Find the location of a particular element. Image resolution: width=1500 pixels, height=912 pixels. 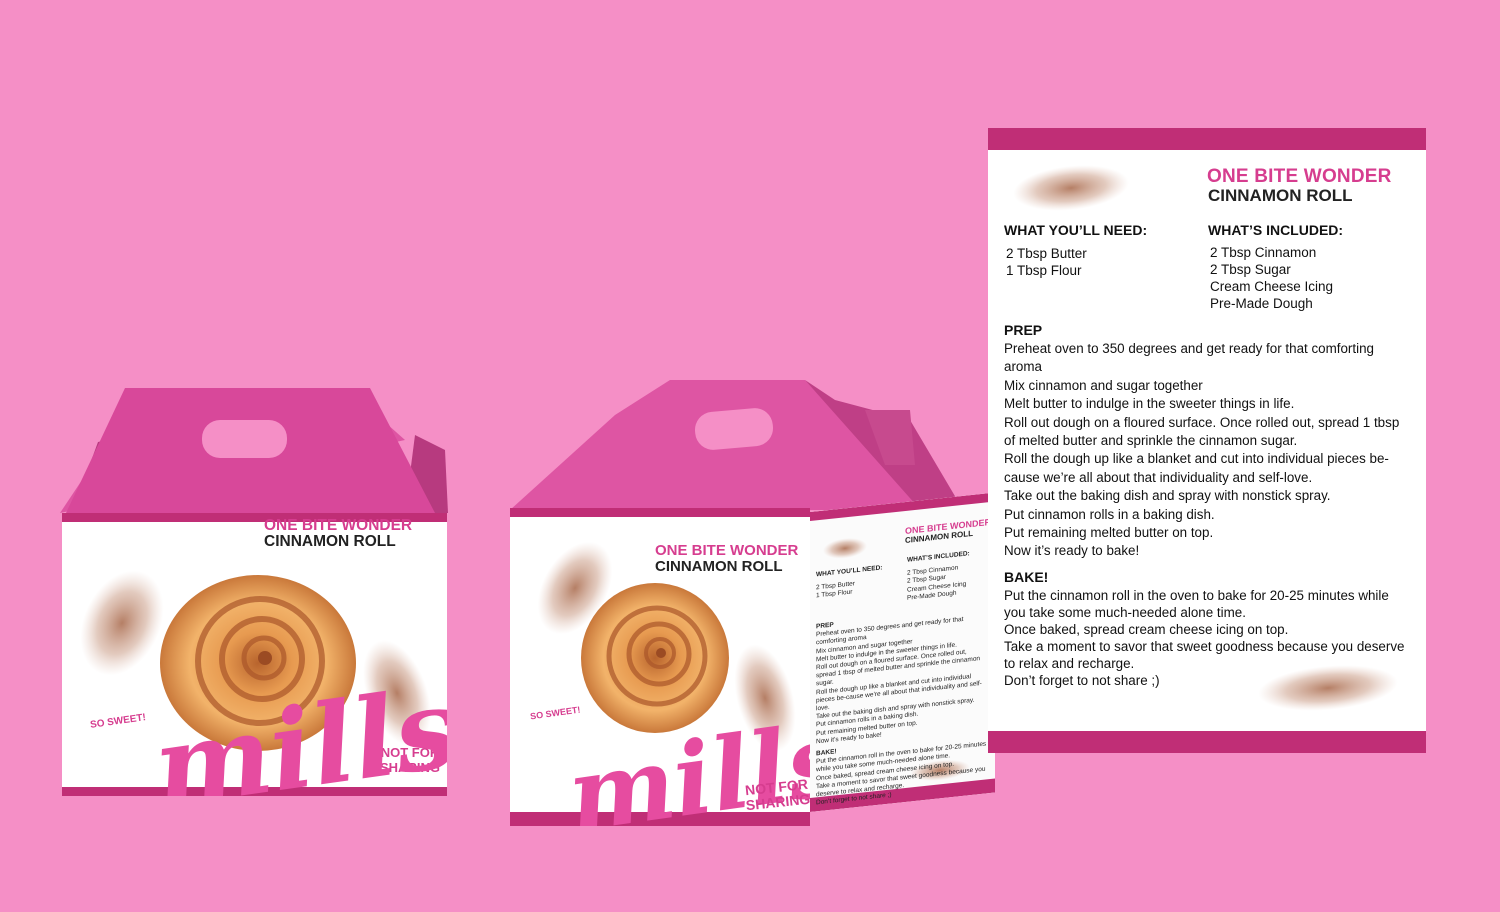

card-bottom-band is located at coordinates (1207, 742).